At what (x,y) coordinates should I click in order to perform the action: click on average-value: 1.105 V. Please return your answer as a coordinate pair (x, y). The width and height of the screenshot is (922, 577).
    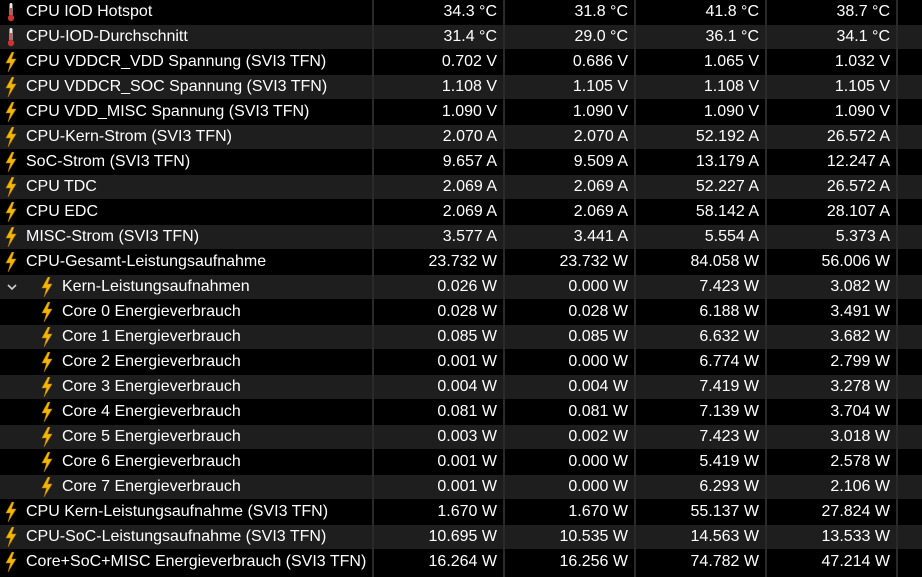
    Looking at the image, I should click on (831, 87).